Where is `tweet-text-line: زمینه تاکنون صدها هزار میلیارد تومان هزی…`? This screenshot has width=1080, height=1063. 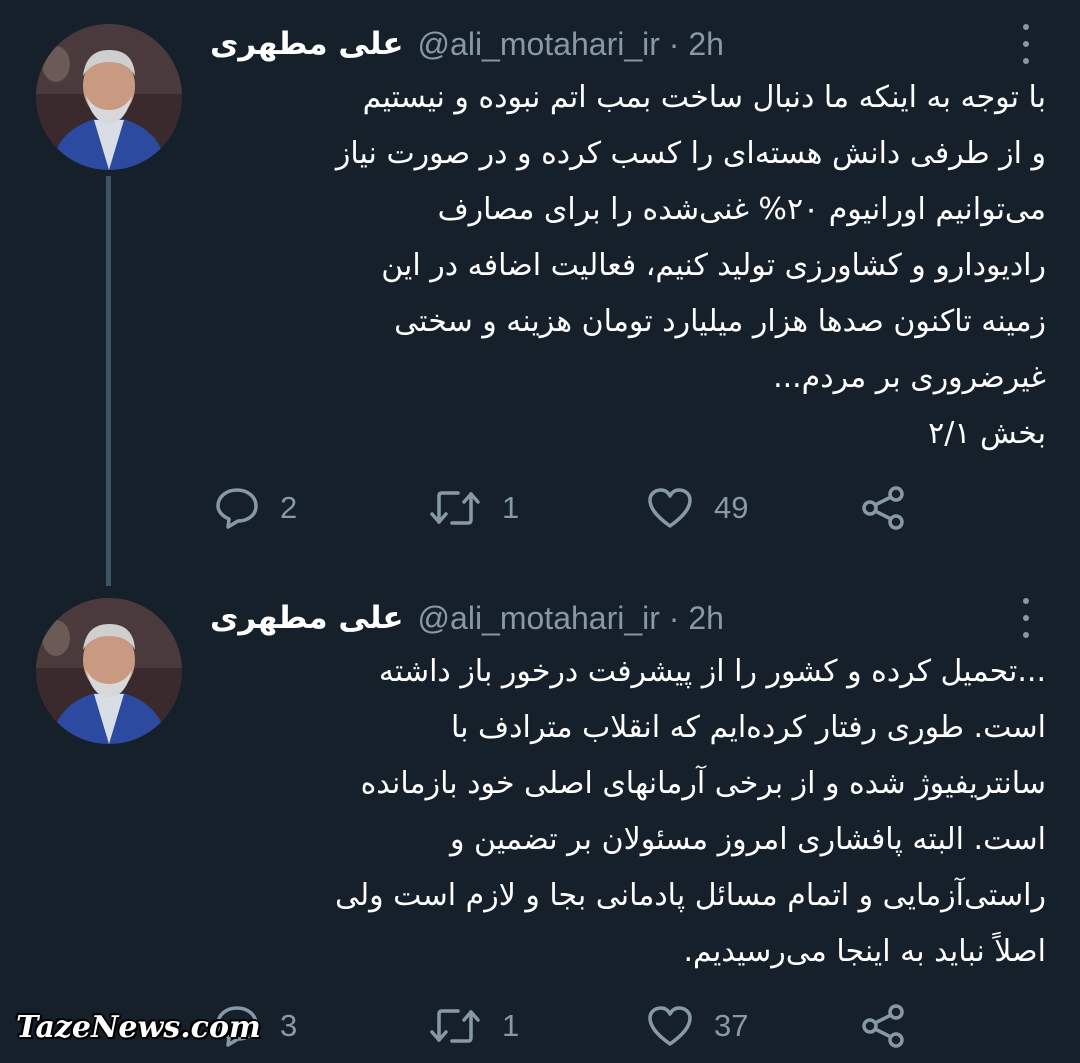 tweet-text-line: زمینه تاکنون صدها هزار میلیارد تومان هزی… is located at coordinates (720, 321).